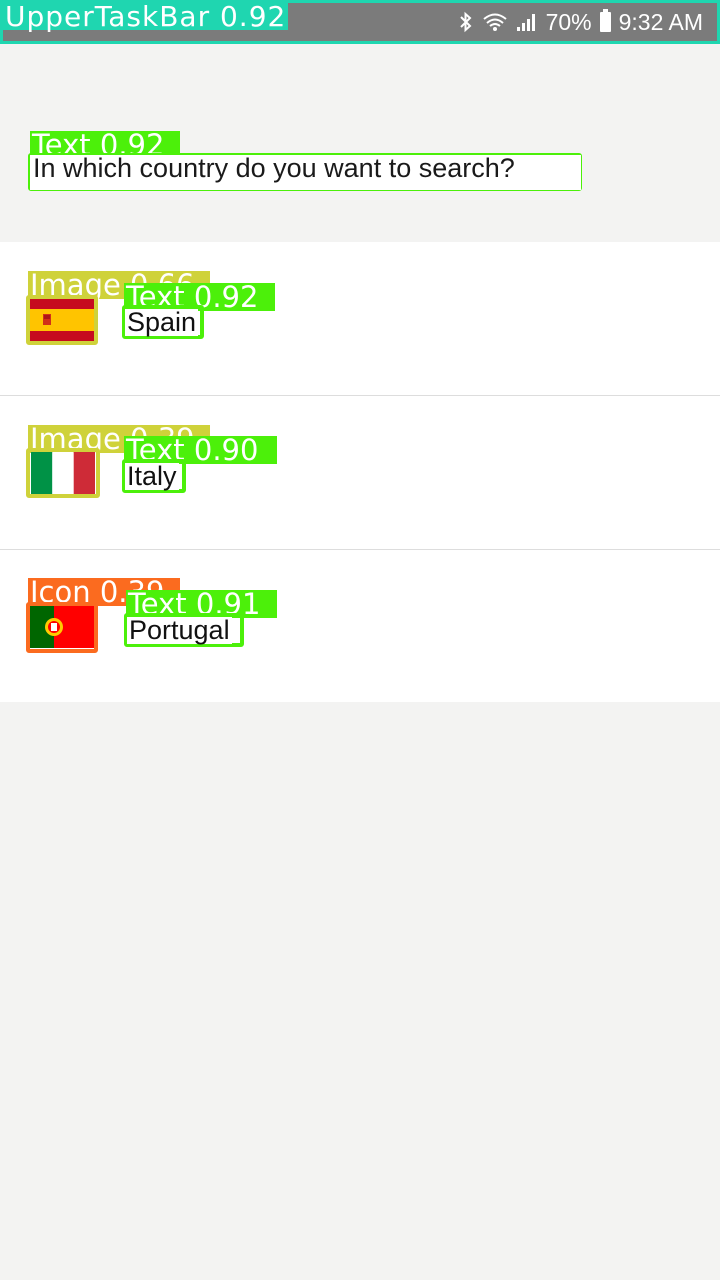 Image resolution: width=720 pixels, height=1280 pixels. Describe the element at coordinates (179, 630) in the screenshot. I see `country-name-portugal: Portugal` at that location.